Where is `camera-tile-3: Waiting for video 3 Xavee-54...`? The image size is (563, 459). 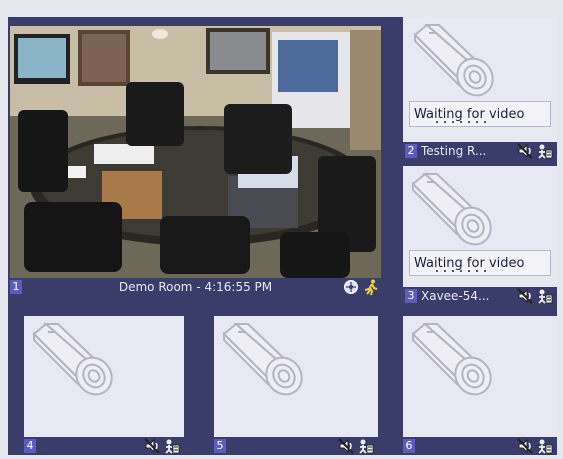 camera-tile-3: Waiting for video 3 Xavee-54... is located at coordinates (480, 235).